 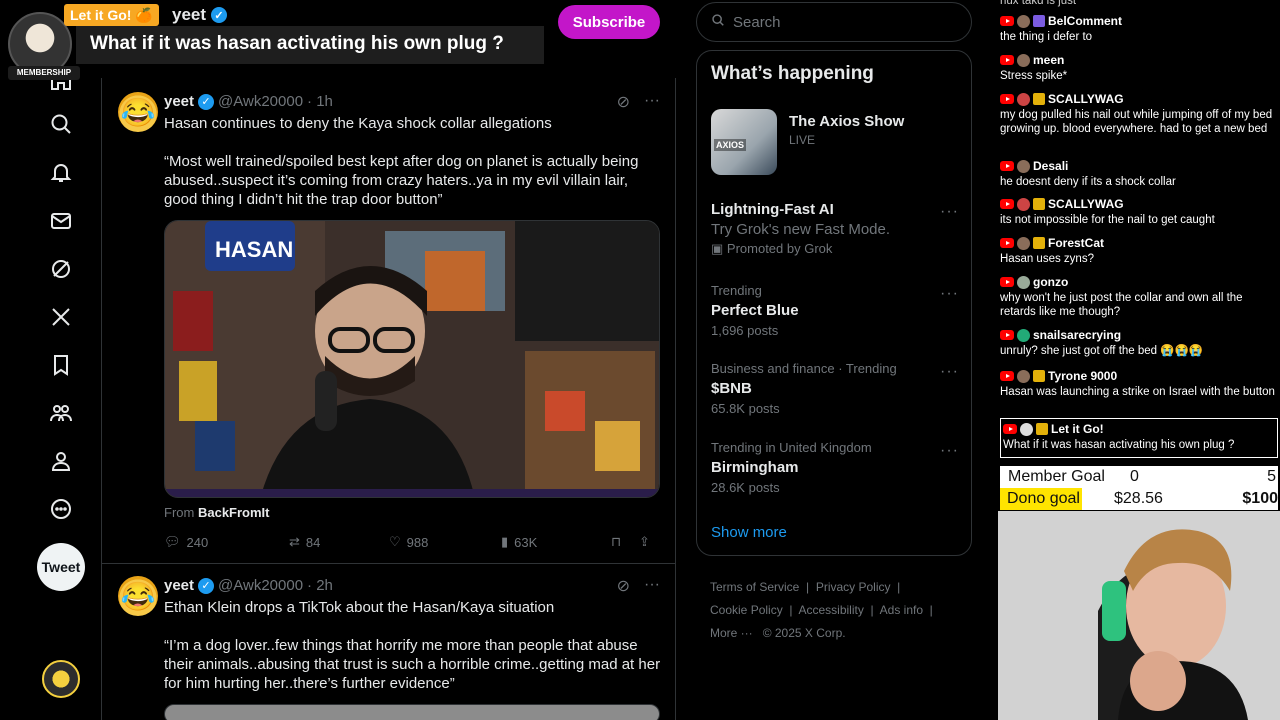 What do you see at coordinates (61, 509) in the screenshot?
I see `more-icon` at bounding box center [61, 509].